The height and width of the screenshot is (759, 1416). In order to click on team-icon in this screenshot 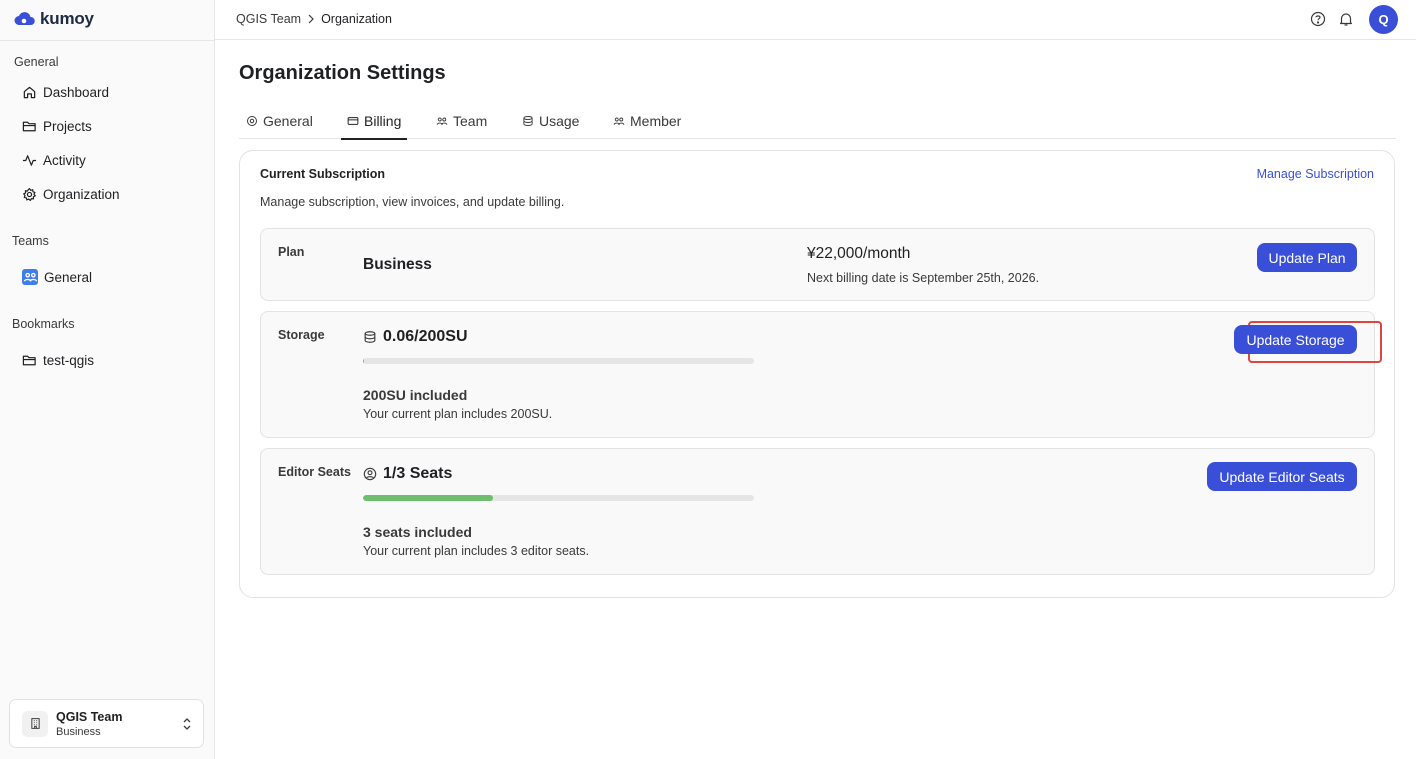, I will do `click(30, 277)`.